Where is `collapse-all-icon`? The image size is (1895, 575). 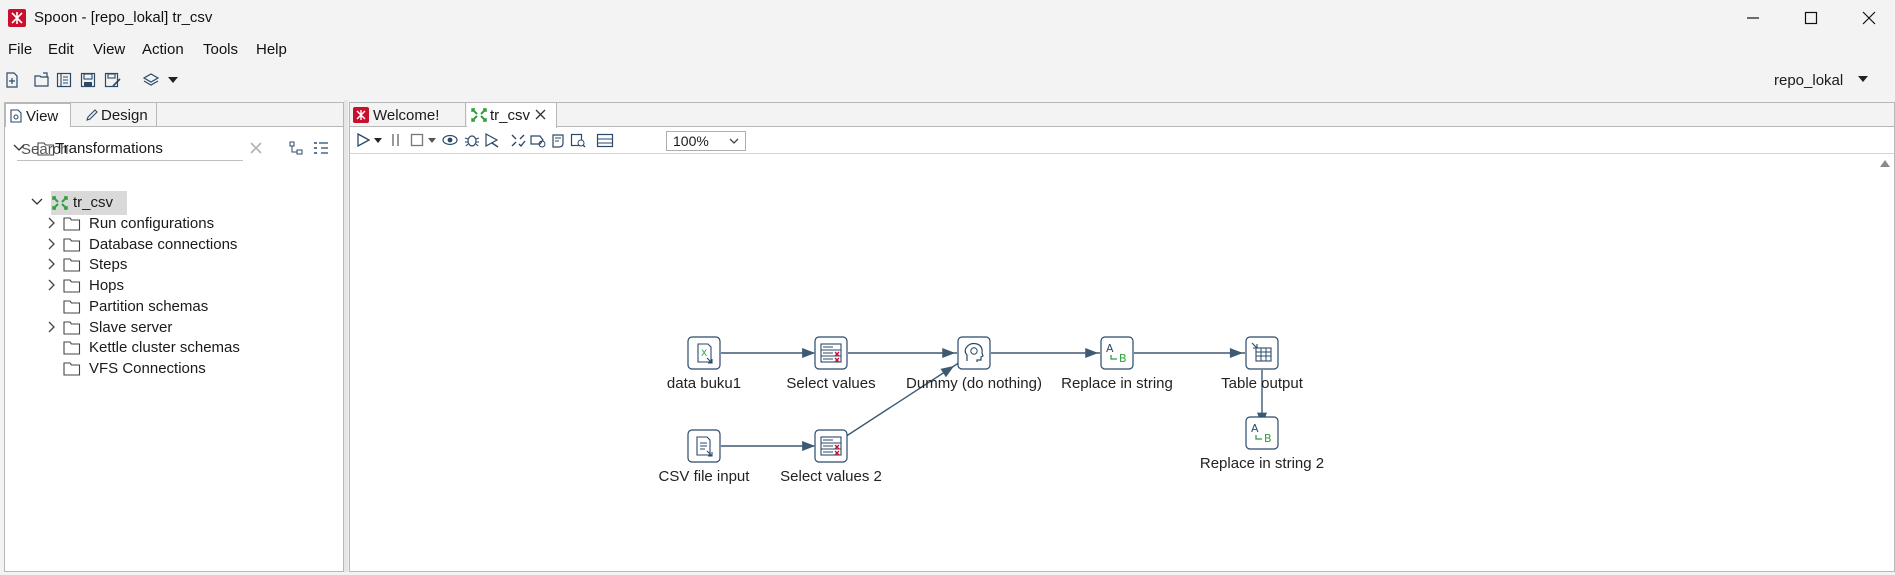 collapse-all-icon is located at coordinates (297, 148).